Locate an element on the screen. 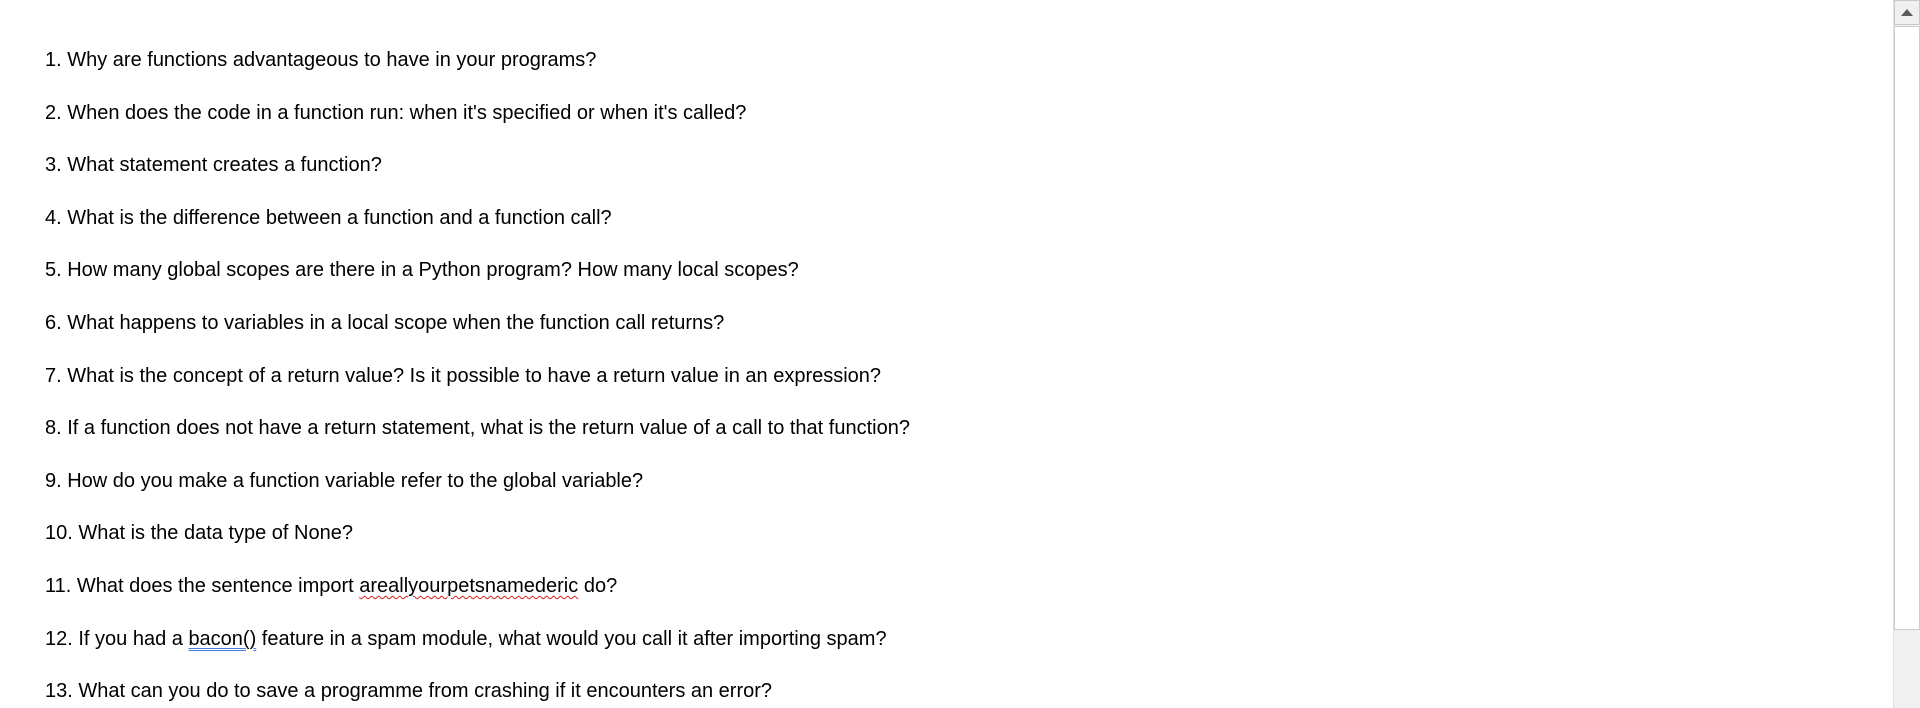 This screenshot has height=708, width=1920. grammar-flagged-word: bacon() is located at coordinates (222, 639).